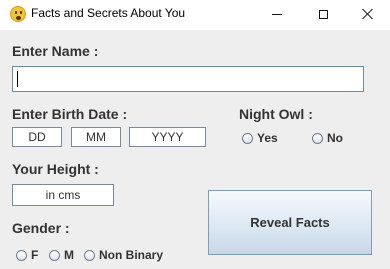  I want to click on close-icon, so click(368, 14).